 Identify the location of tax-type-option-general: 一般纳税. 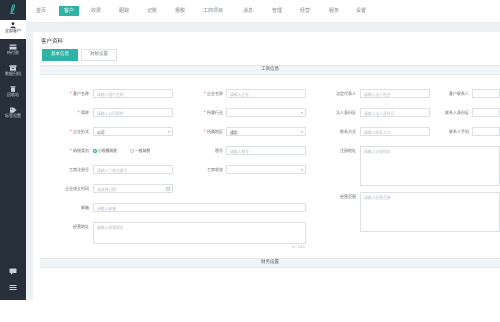
(140, 150).